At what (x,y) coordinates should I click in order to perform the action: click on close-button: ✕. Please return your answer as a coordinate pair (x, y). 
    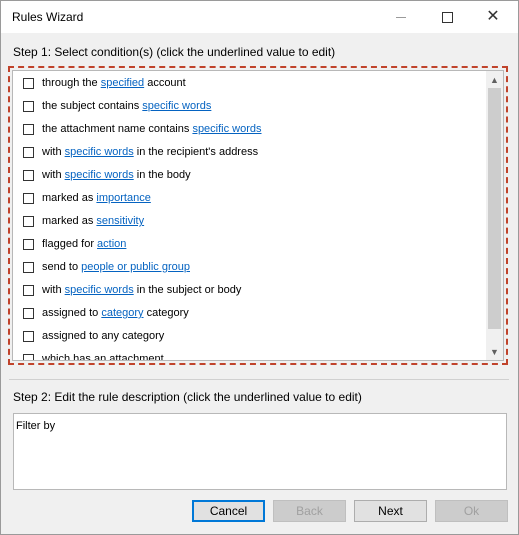
    Looking at the image, I should click on (493, 17).